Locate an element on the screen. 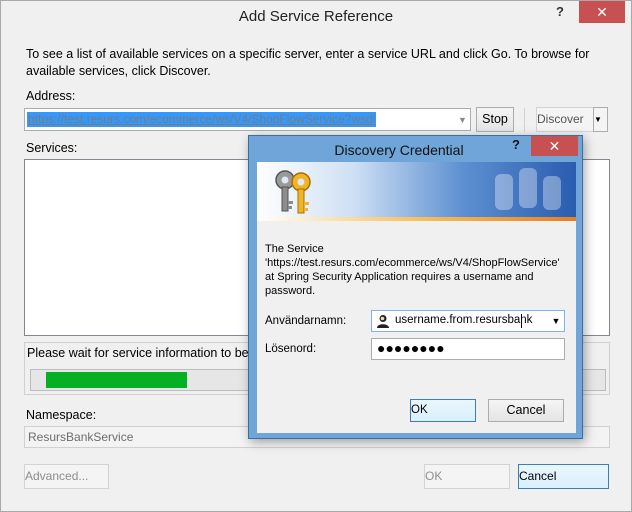 The width and height of the screenshot is (632, 512). discover-button: Discover is located at coordinates (565, 119).